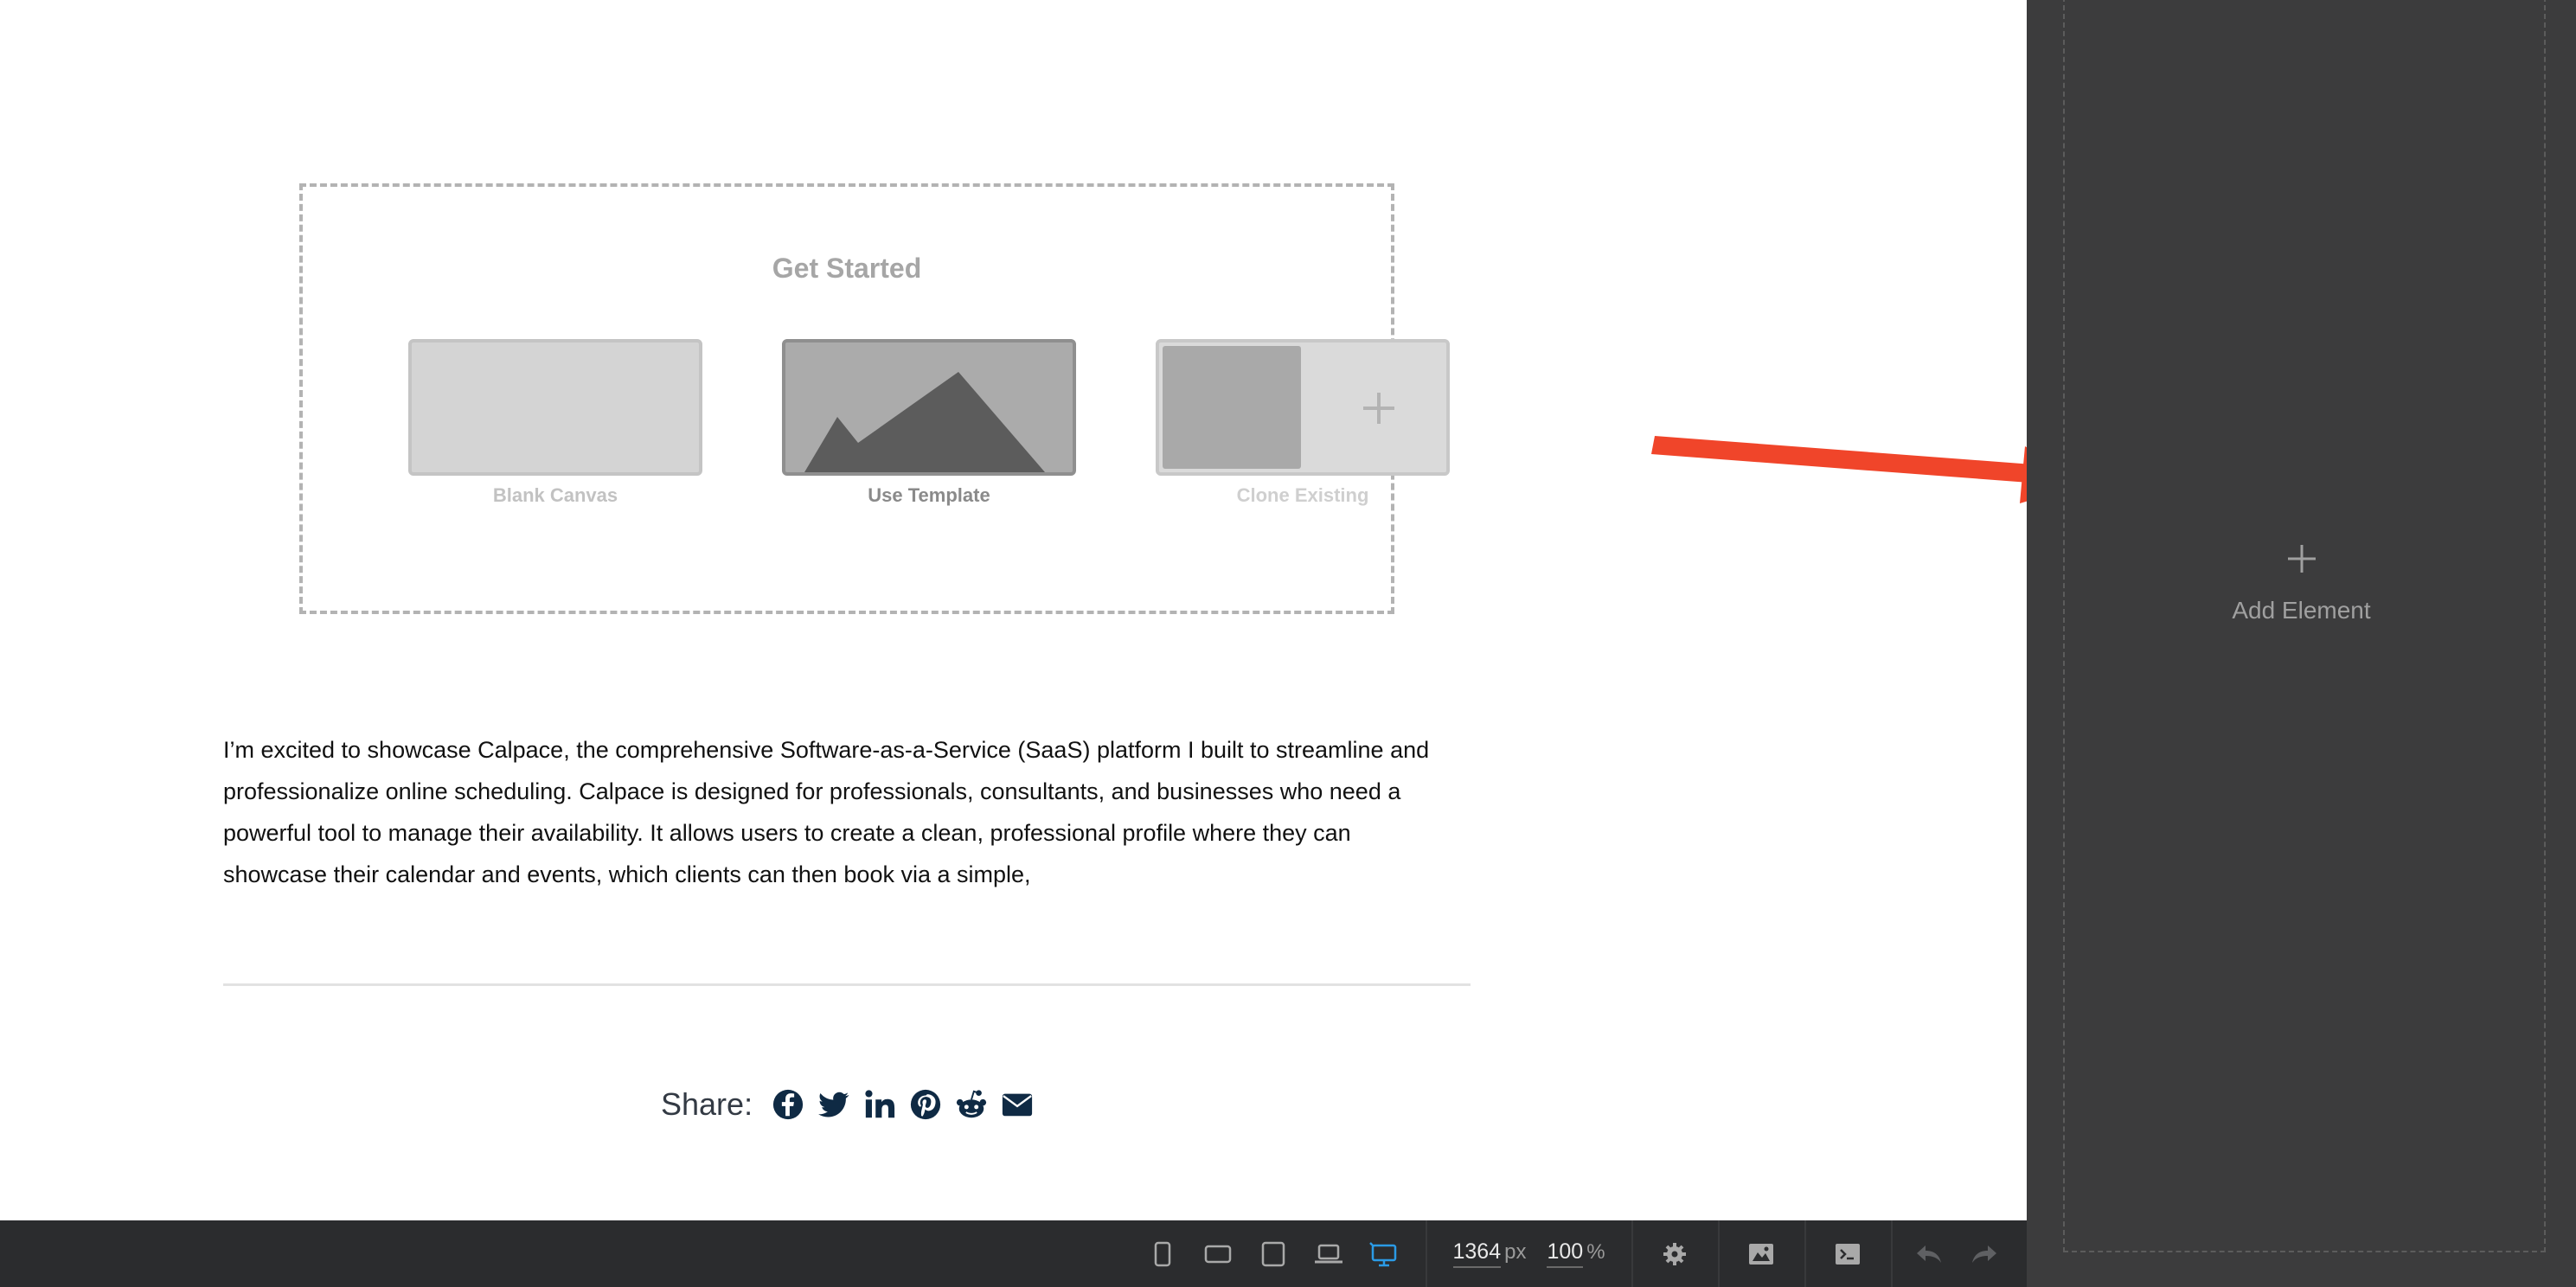  What do you see at coordinates (555, 407) in the screenshot?
I see `blank-canvas-option` at bounding box center [555, 407].